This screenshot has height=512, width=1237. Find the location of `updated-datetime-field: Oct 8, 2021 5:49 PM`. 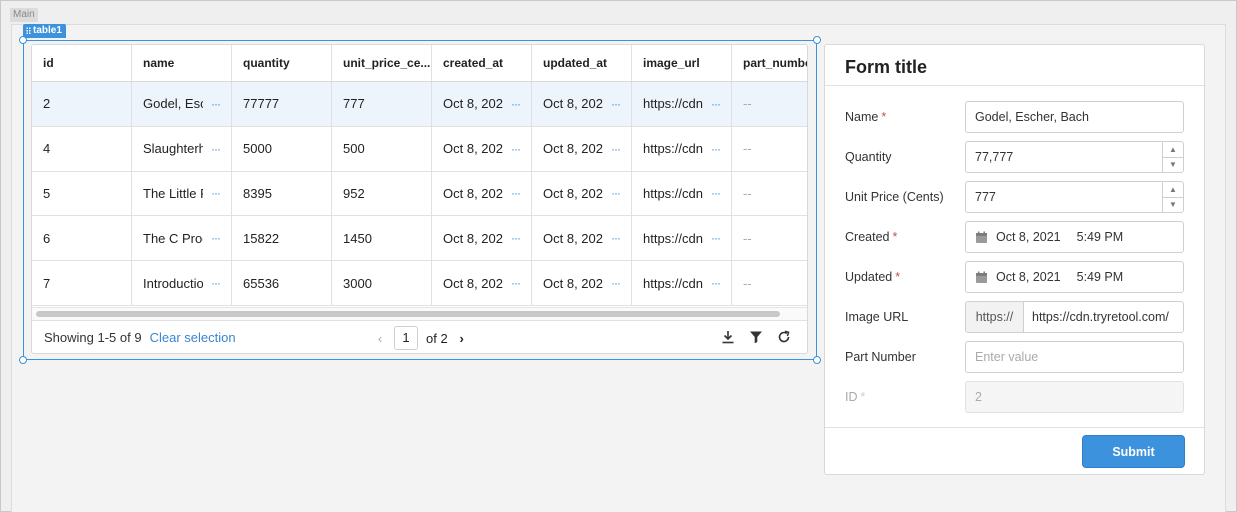

updated-datetime-field: Oct 8, 2021 5:49 PM is located at coordinates (1074, 277).